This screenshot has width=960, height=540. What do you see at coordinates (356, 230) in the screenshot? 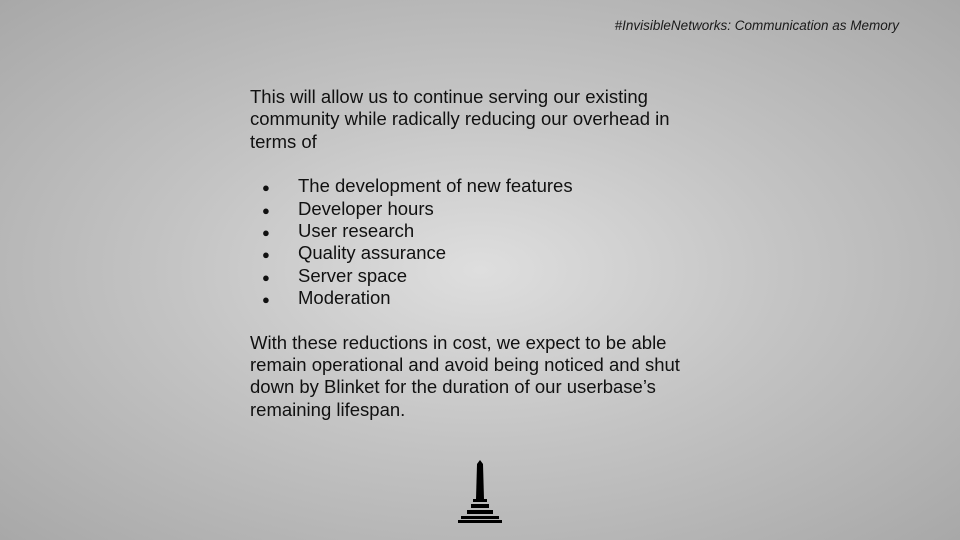
I see `list-item-label: User research` at bounding box center [356, 230].